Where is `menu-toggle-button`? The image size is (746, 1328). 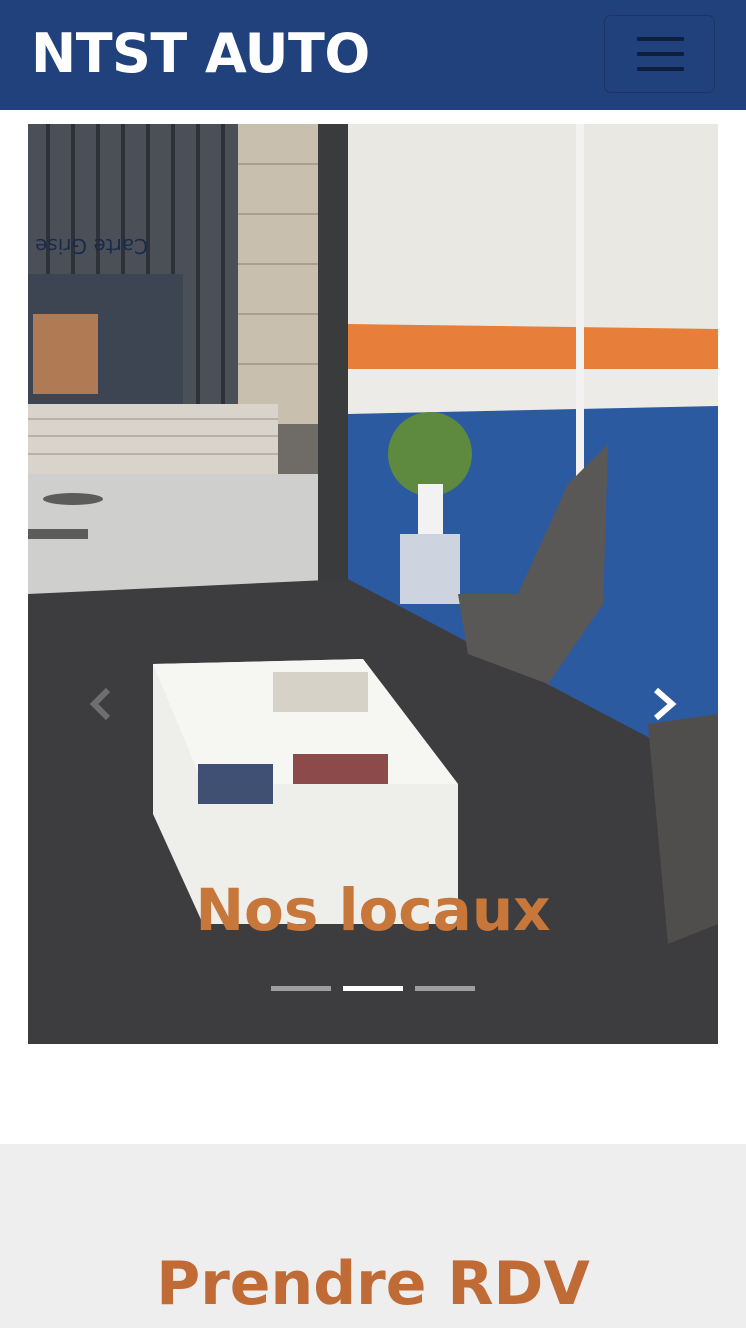
menu-toggle-button is located at coordinates (659, 54).